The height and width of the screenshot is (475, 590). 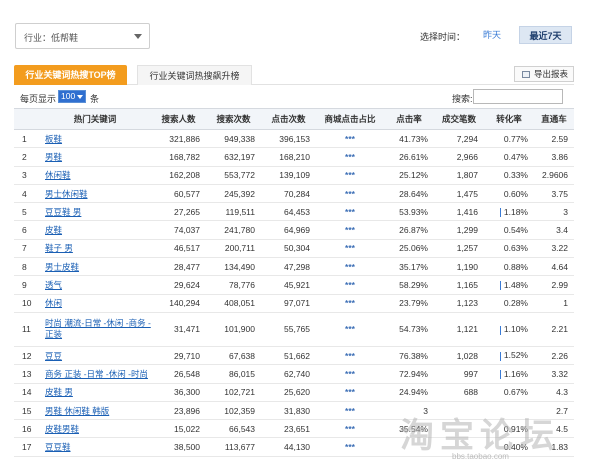 I want to click on ctr-value: 58.29%, so click(x=409, y=285).